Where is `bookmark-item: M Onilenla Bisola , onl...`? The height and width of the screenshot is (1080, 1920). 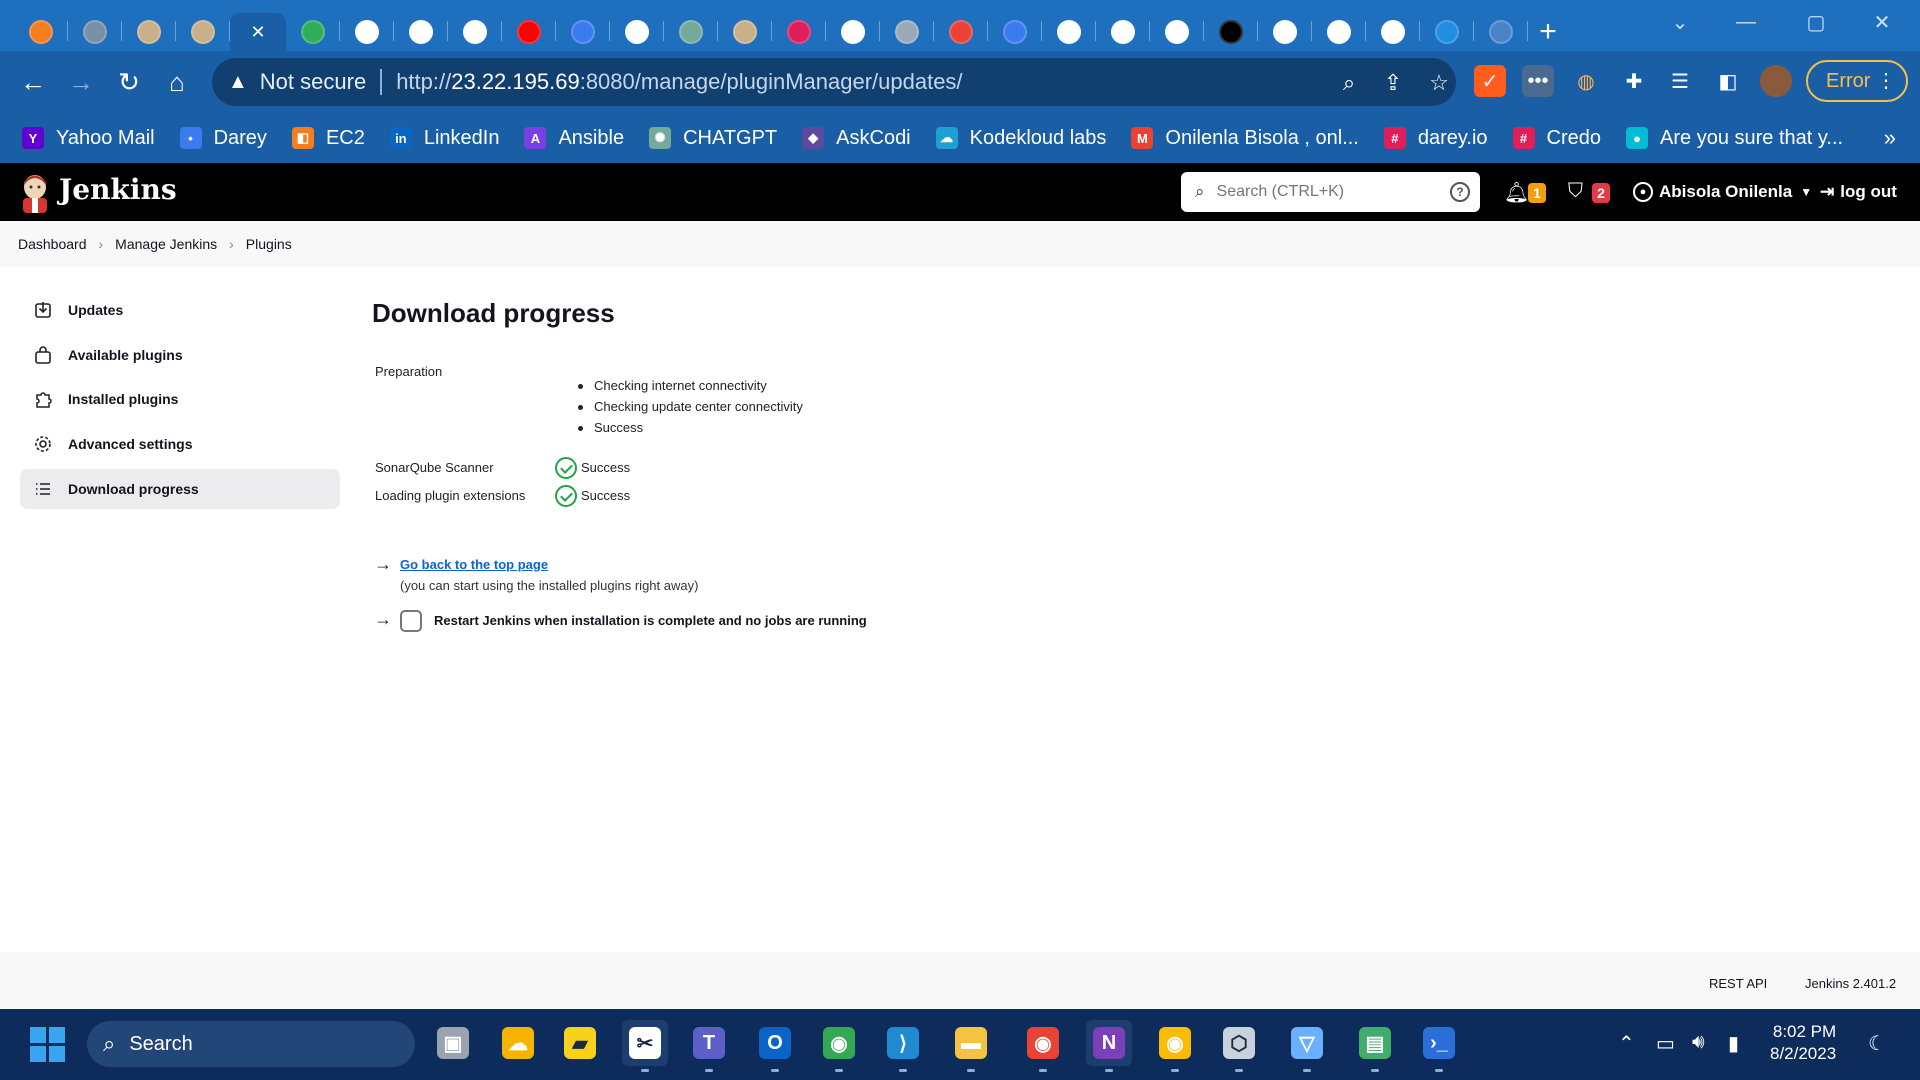
bookmark-item: M Onilenla Bisola , onl... is located at coordinates (1245, 138).